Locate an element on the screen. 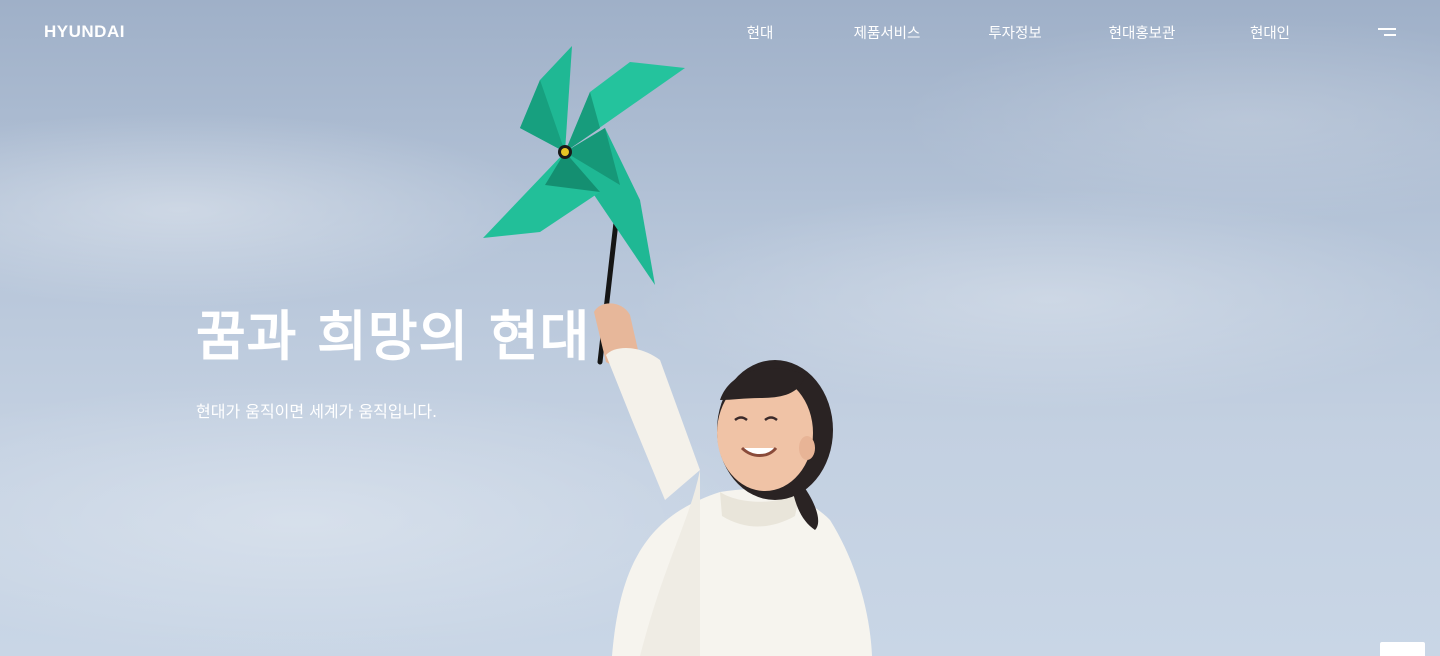 This screenshot has width=1440, height=656. pinwheel-icon is located at coordinates (584, 165).